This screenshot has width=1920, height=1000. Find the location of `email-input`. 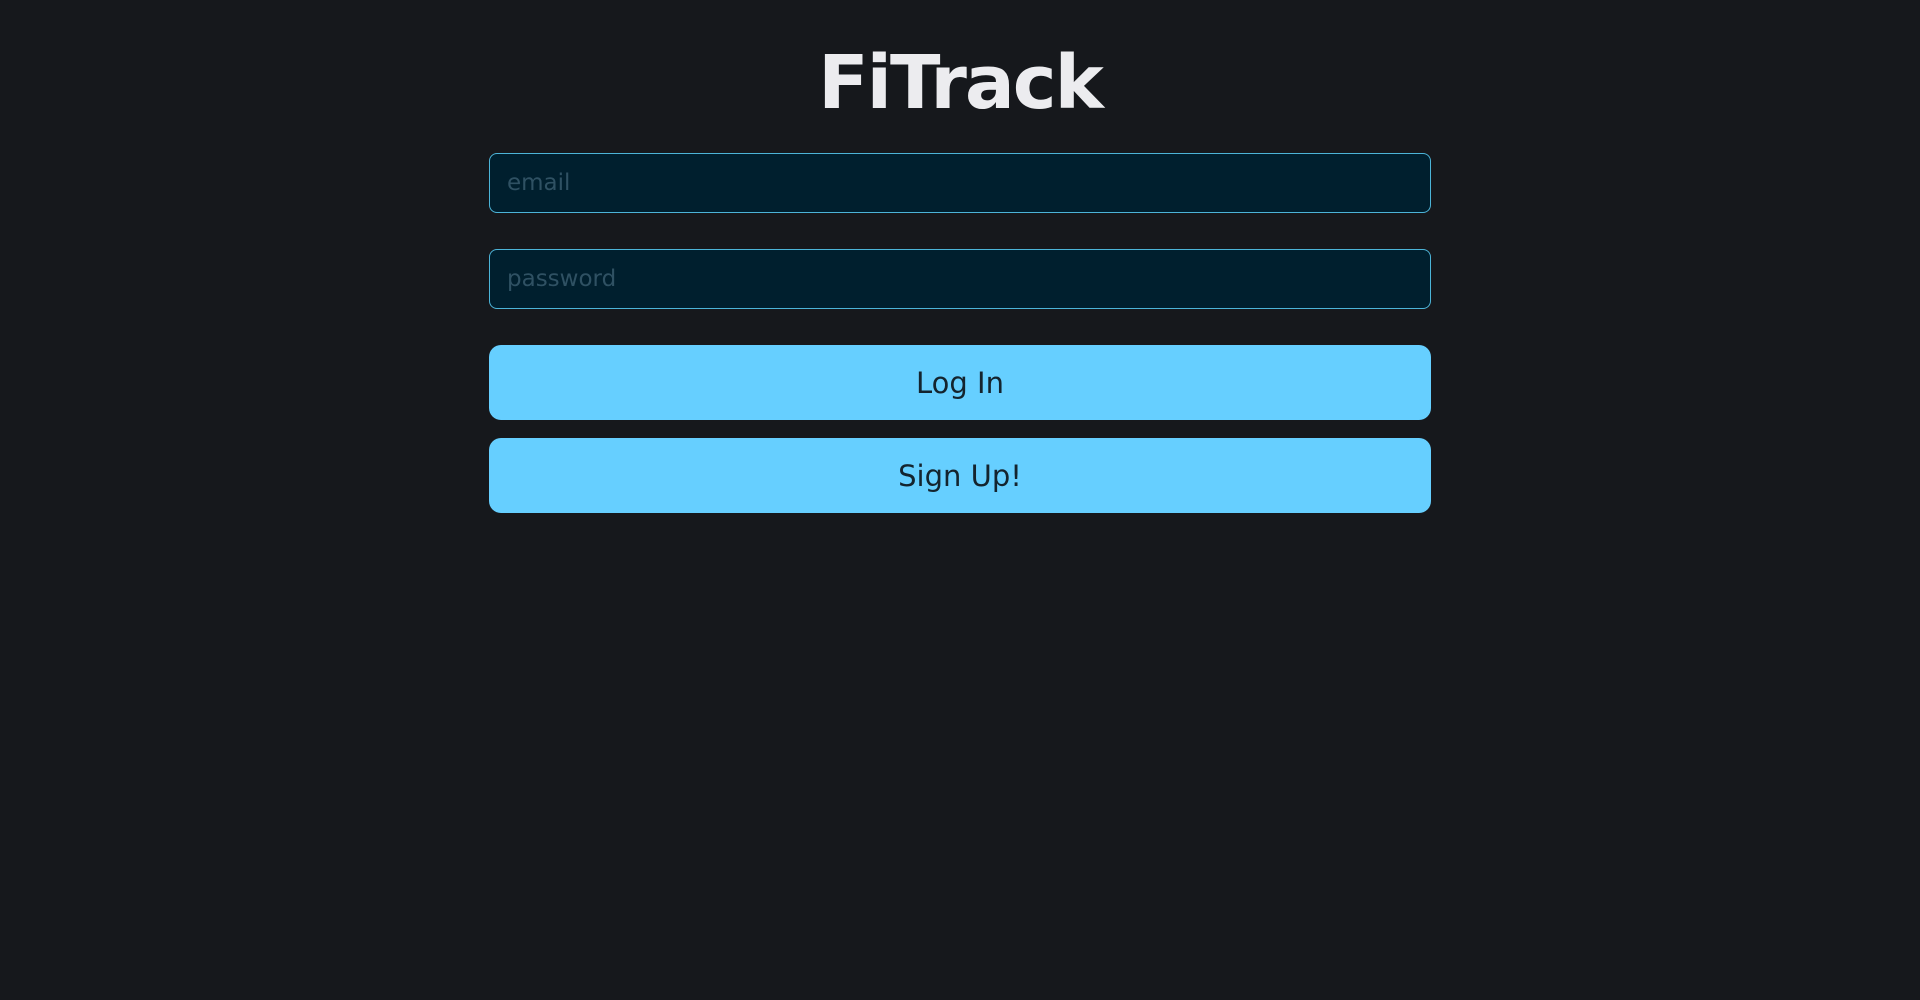

email-input is located at coordinates (960, 183).